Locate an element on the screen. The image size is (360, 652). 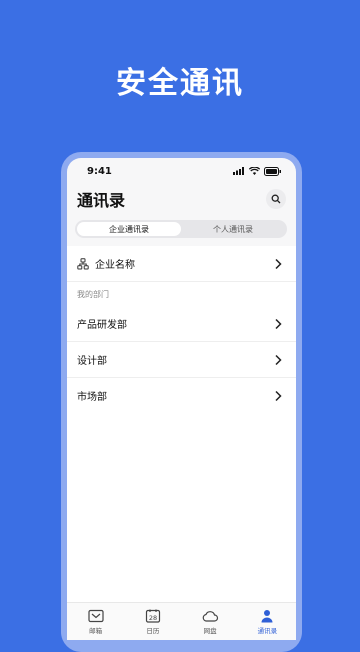
bottom-nav: 邮箱 28 日历 网盘 通讯录 is located at coordinates (181, 621).